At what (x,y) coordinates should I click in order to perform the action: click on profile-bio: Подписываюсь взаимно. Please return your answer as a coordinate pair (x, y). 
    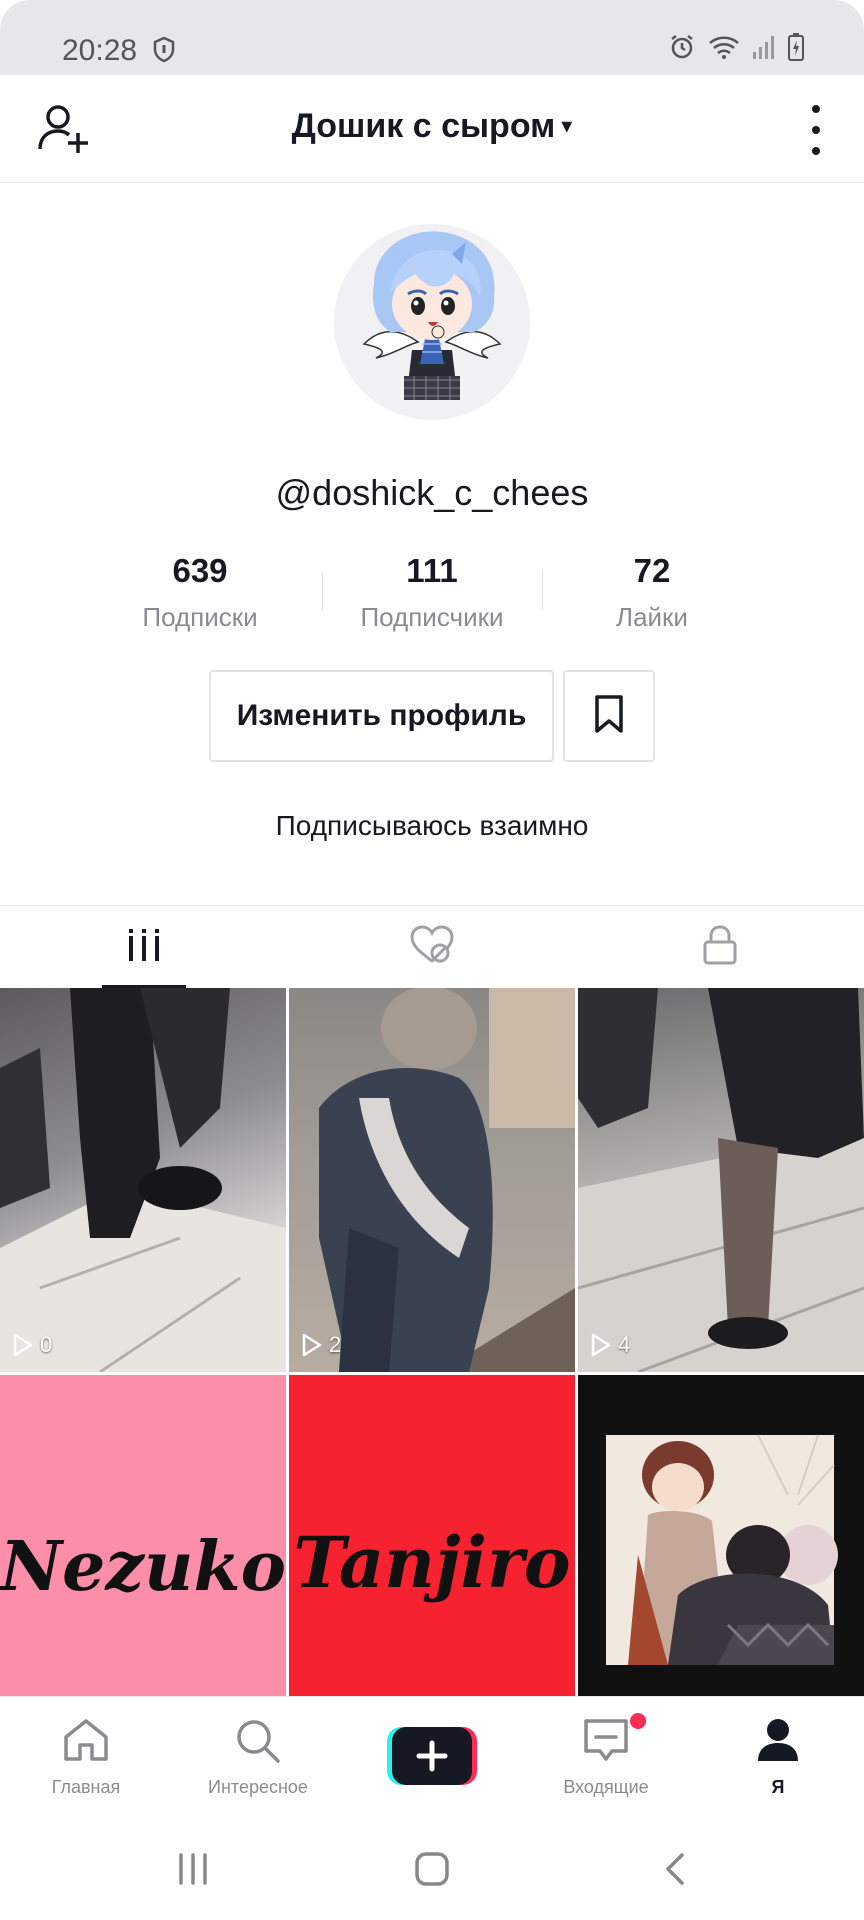
    Looking at the image, I should click on (432, 825).